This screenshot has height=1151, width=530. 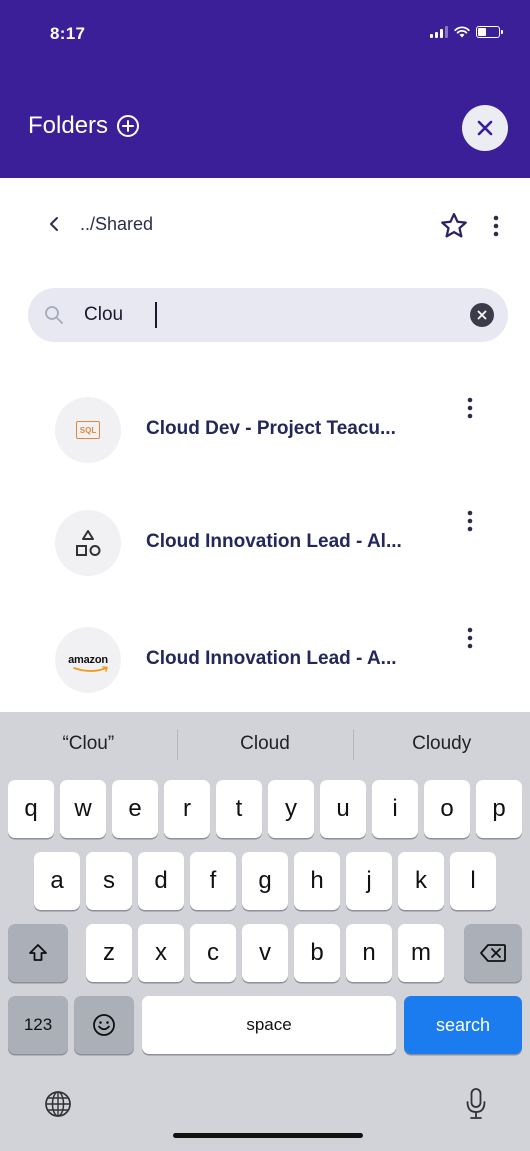 I want to click on breadcrumb: ../Shared, so click(x=265, y=225).